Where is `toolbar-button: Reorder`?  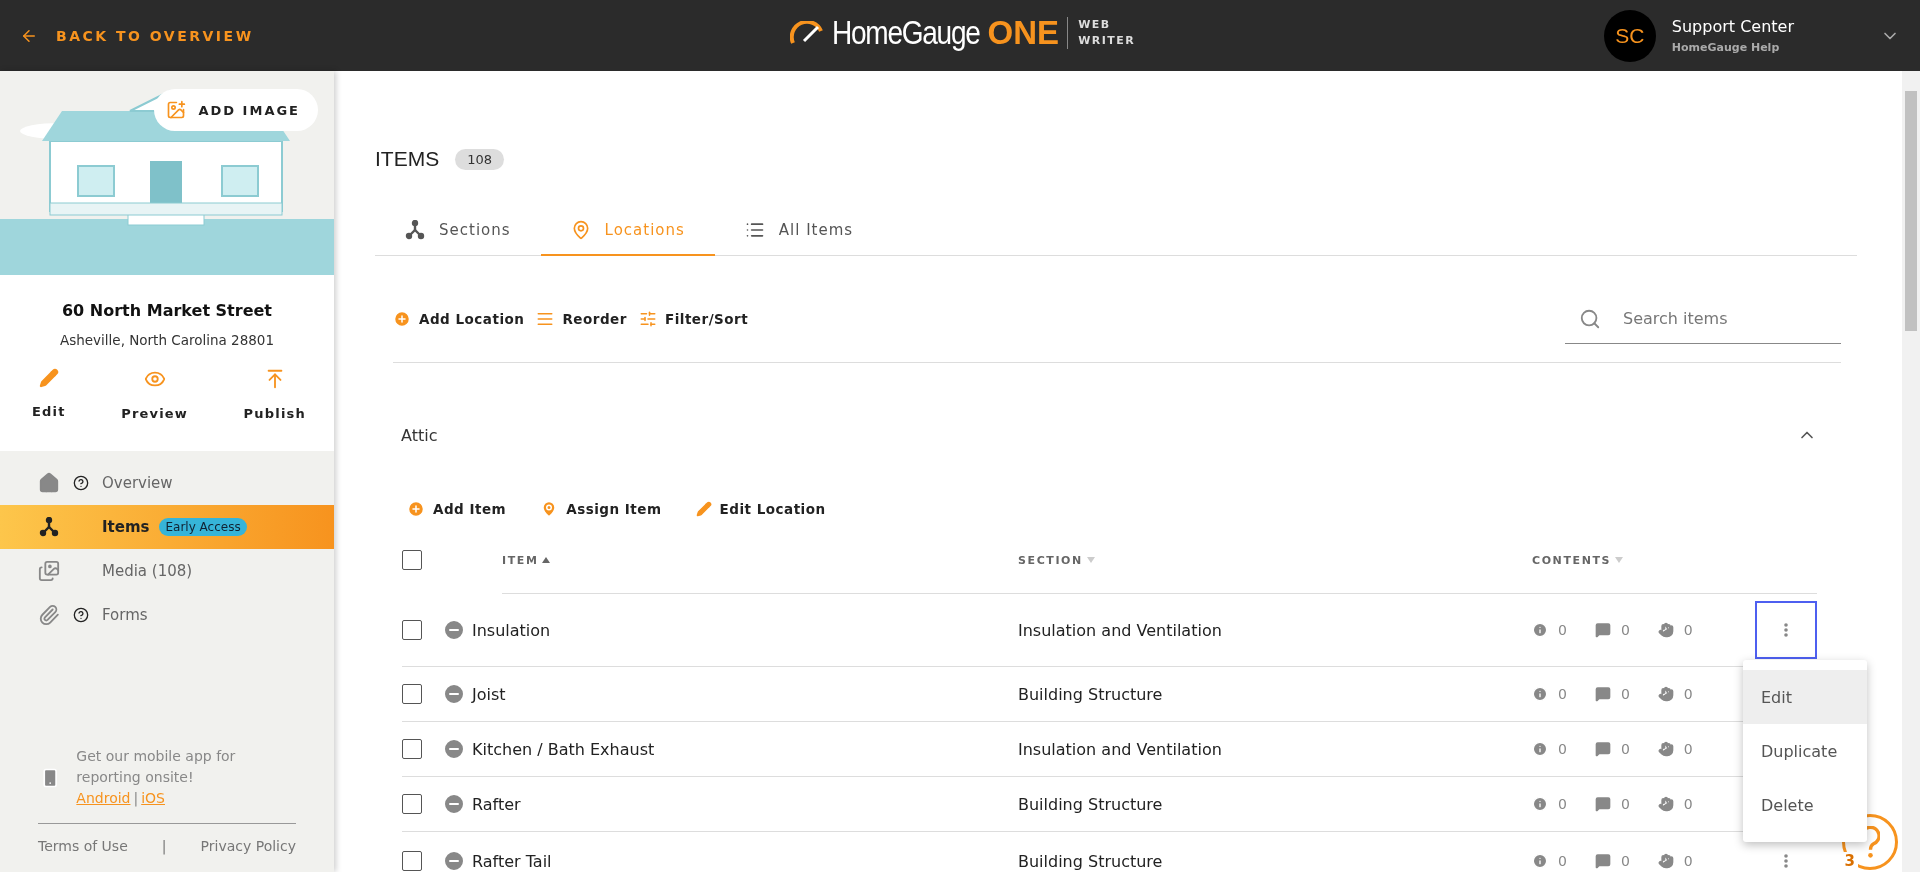
toolbar-button: Reorder is located at coordinates (581, 319).